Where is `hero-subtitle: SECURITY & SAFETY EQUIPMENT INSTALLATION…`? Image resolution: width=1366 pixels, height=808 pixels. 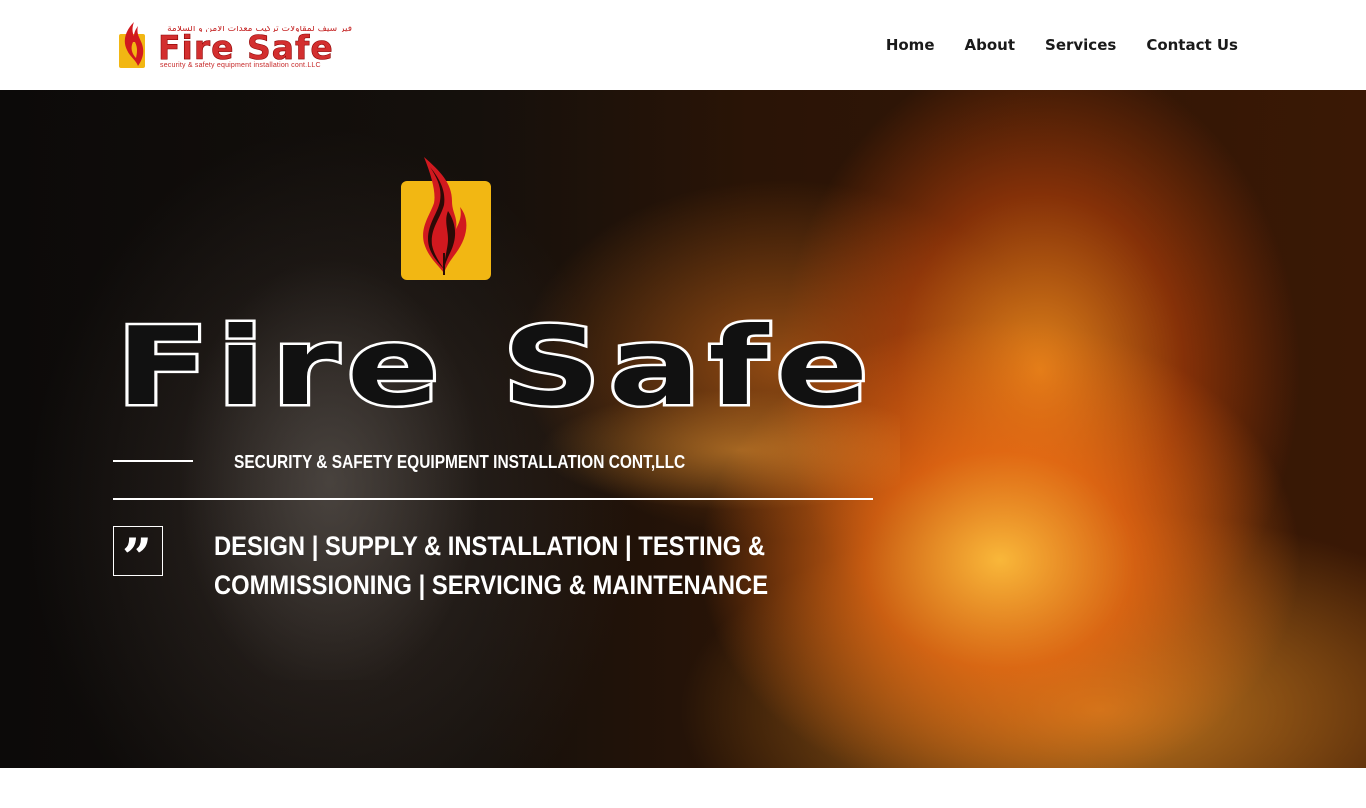
hero-subtitle: SECURITY & SAFETY EQUIPMENT INSTALLATION… is located at coordinates (460, 462).